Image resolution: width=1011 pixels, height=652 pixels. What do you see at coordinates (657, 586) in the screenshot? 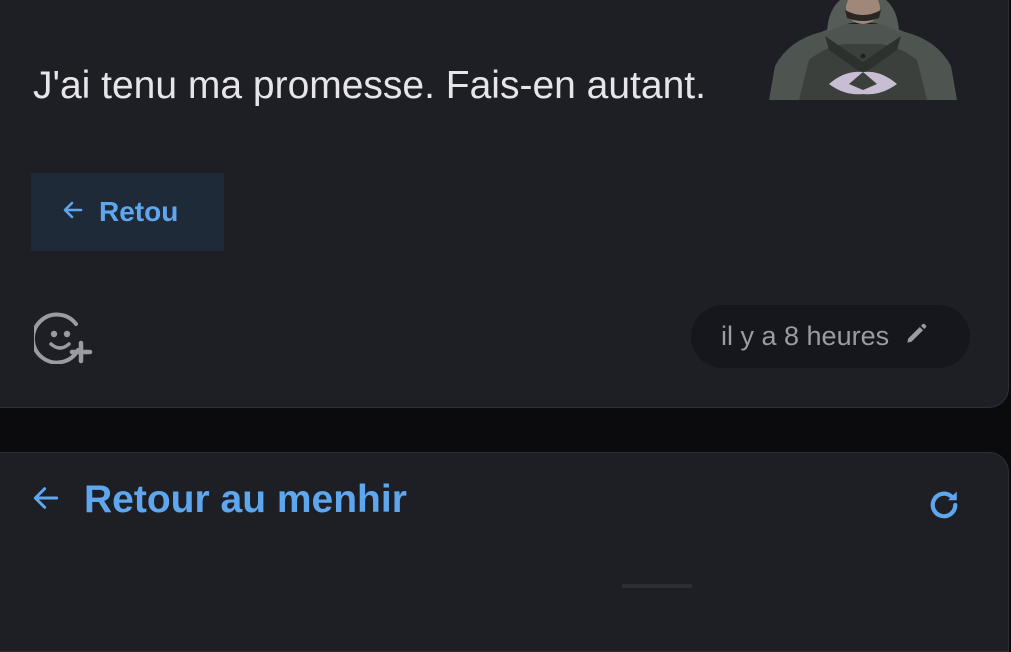
I see `content-peek` at bounding box center [657, 586].